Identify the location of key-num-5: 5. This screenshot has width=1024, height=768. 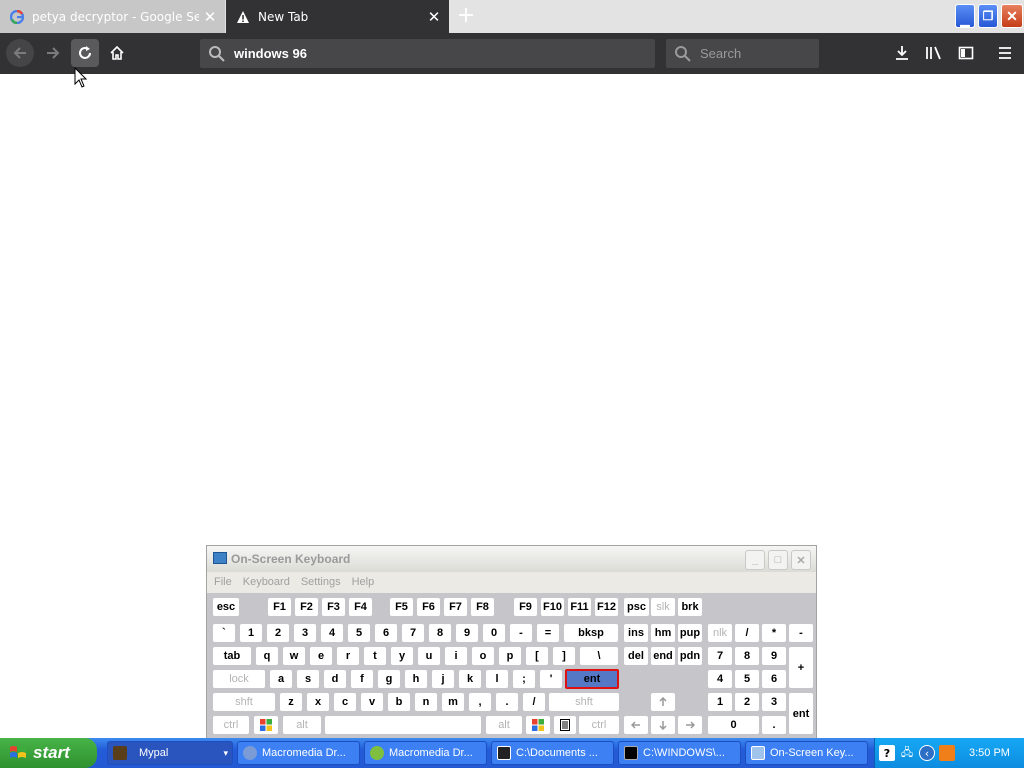
(747, 679).